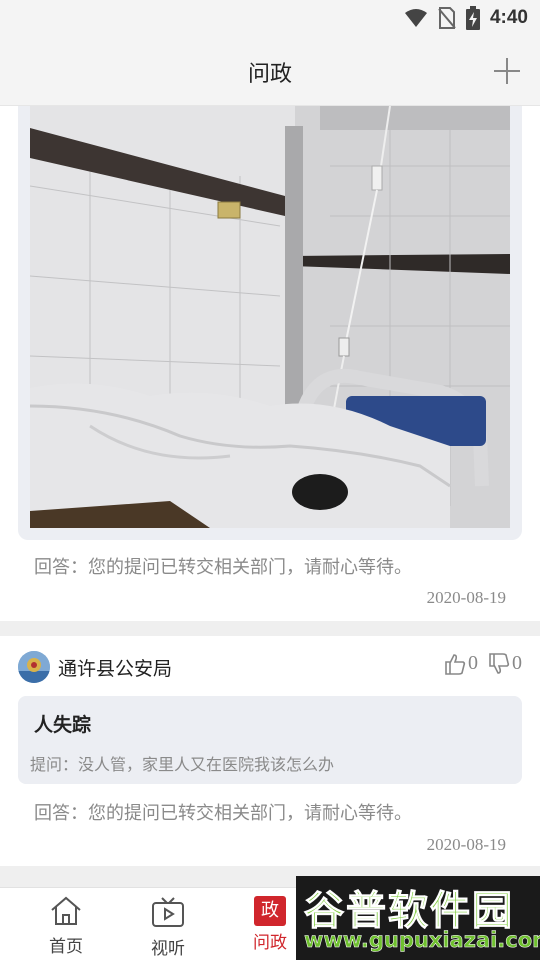 This screenshot has height=960, width=540. What do you see at coordinates (483, 663) in the screenshot?
I see `vote-group: 0 0` at bounding box center [483, 663].